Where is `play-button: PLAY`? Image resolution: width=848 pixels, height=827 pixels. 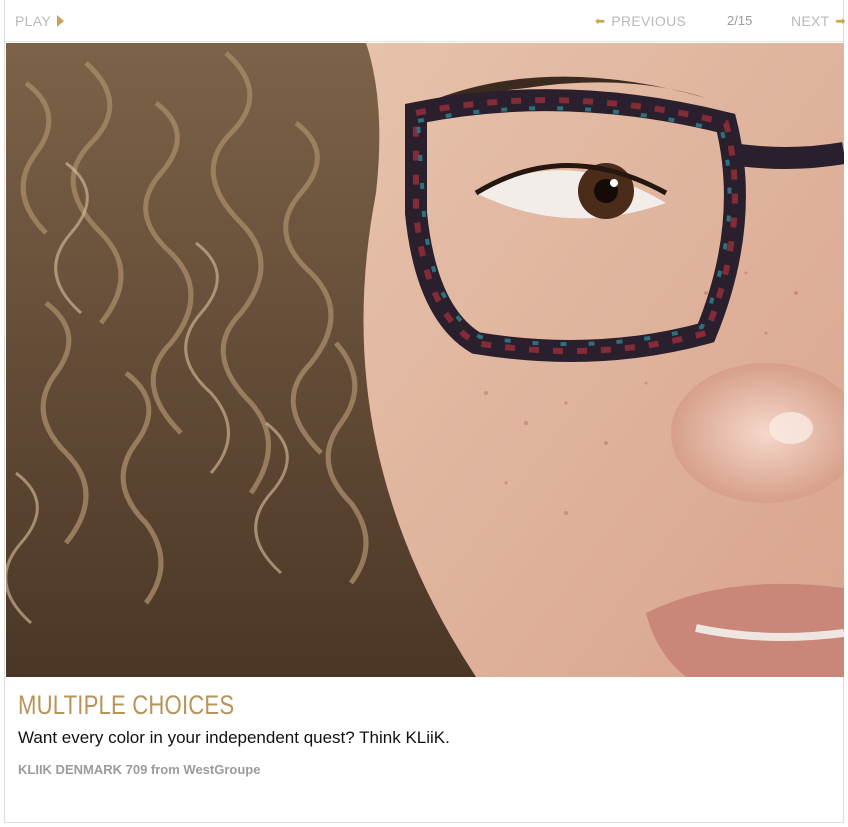
play-button: PLAY is located at coordinates (39, 21).